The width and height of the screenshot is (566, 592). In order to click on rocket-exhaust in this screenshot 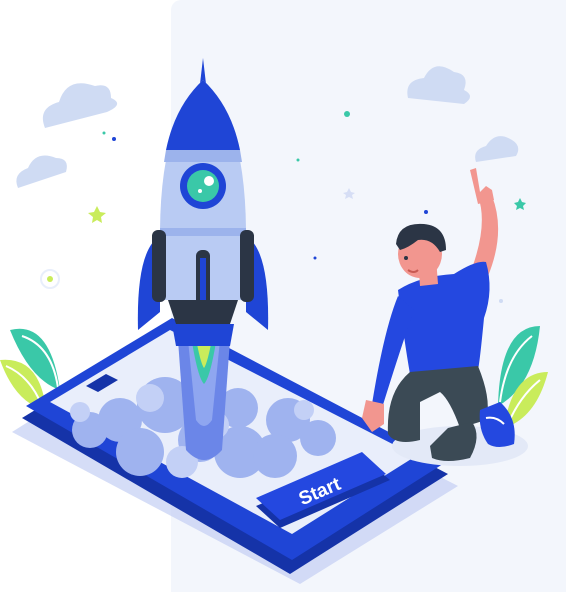, I will do `click(204, 400)`.